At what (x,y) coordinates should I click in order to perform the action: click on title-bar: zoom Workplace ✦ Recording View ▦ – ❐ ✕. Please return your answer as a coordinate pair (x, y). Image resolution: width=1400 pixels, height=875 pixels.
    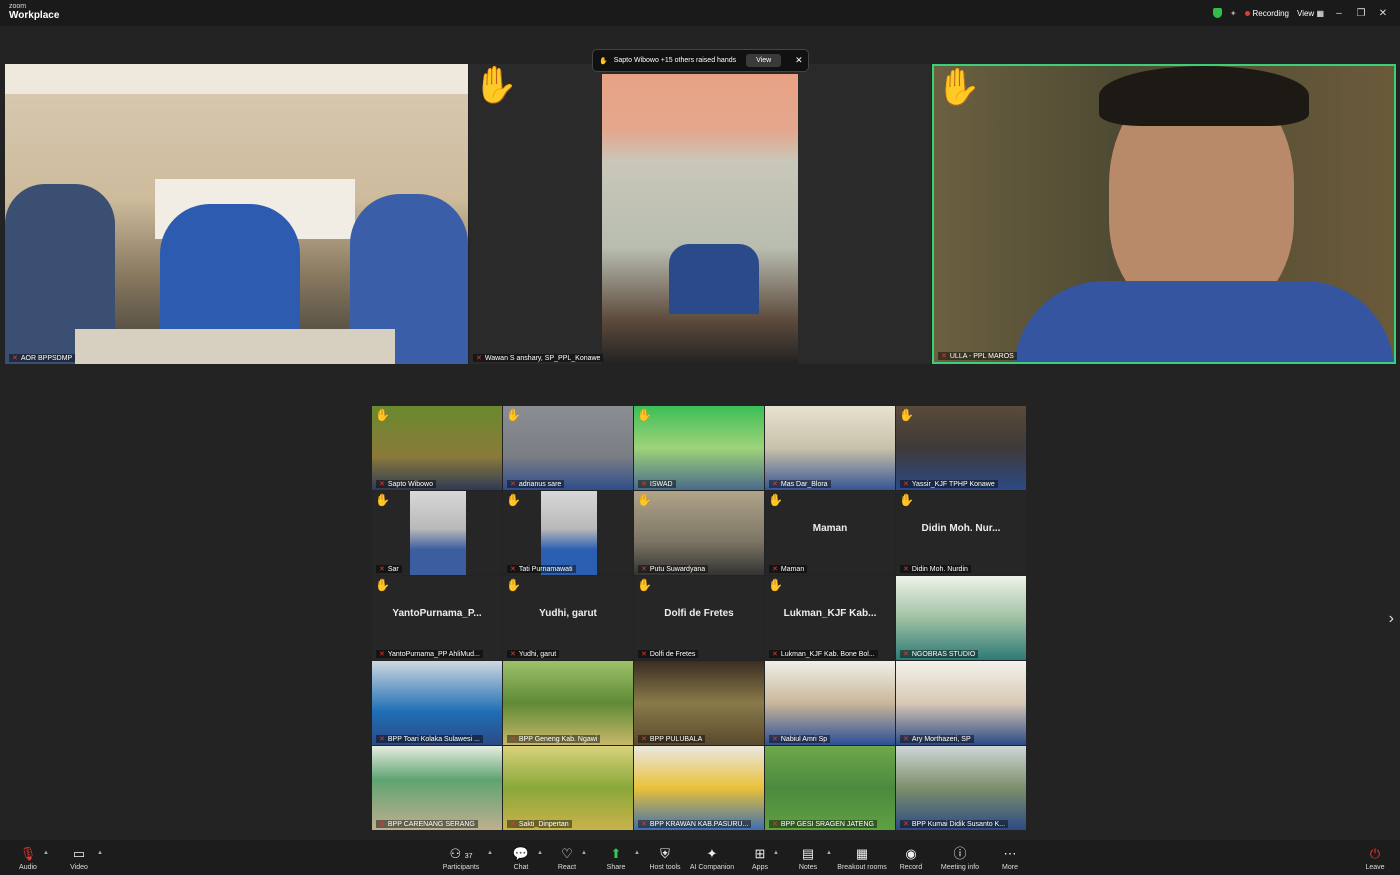
    Looking at the image, I should click on (700, 13).